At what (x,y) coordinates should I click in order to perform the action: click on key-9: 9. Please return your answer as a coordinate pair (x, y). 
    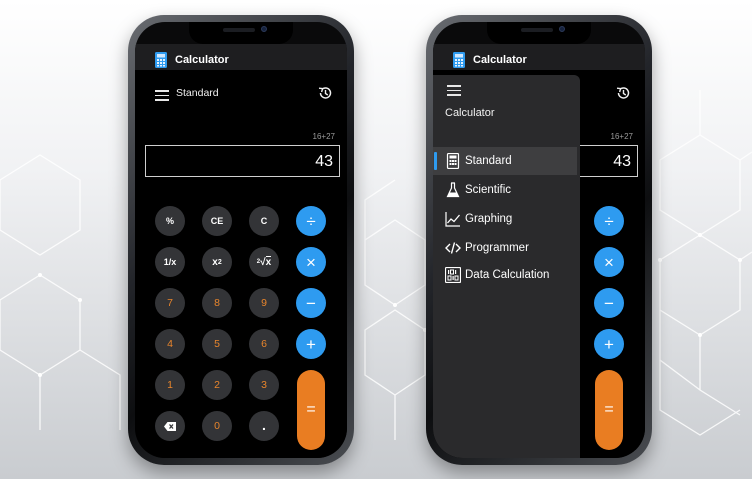
    Looking at the image, I should click on (264, 303).